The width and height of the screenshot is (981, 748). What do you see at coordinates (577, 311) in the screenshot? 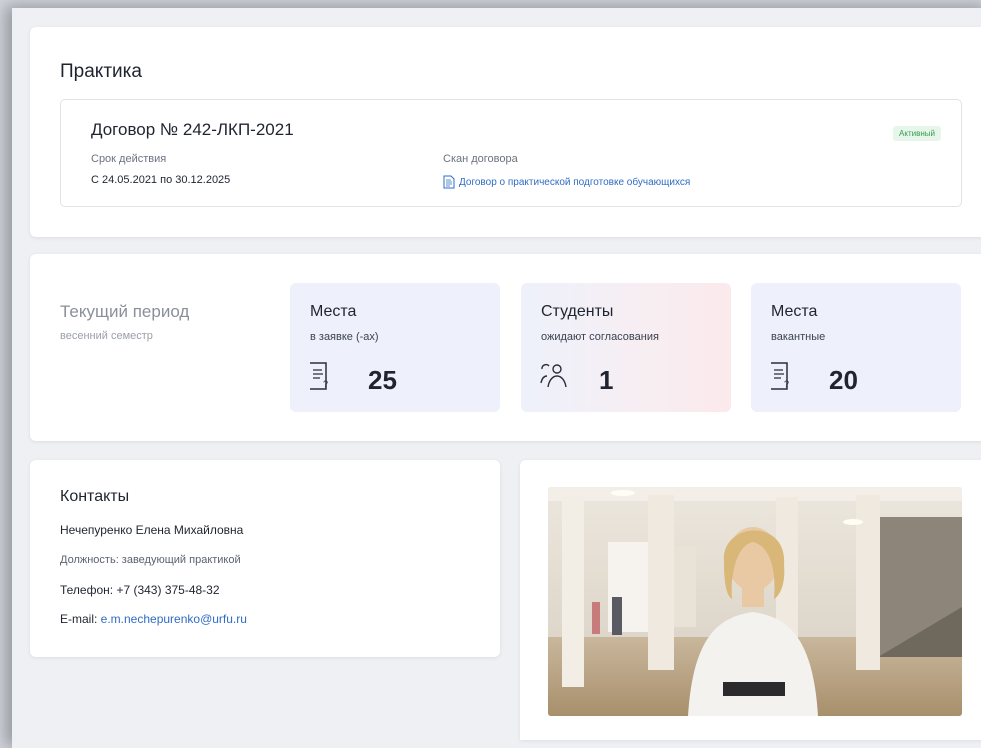
I see `stat-title: Студенты` at bounding box center [577, 311].